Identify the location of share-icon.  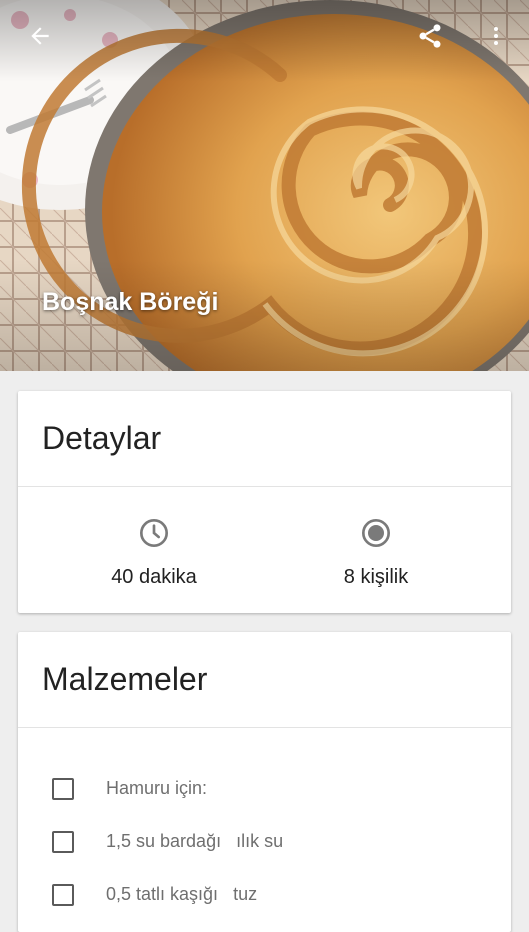
(430, 36).